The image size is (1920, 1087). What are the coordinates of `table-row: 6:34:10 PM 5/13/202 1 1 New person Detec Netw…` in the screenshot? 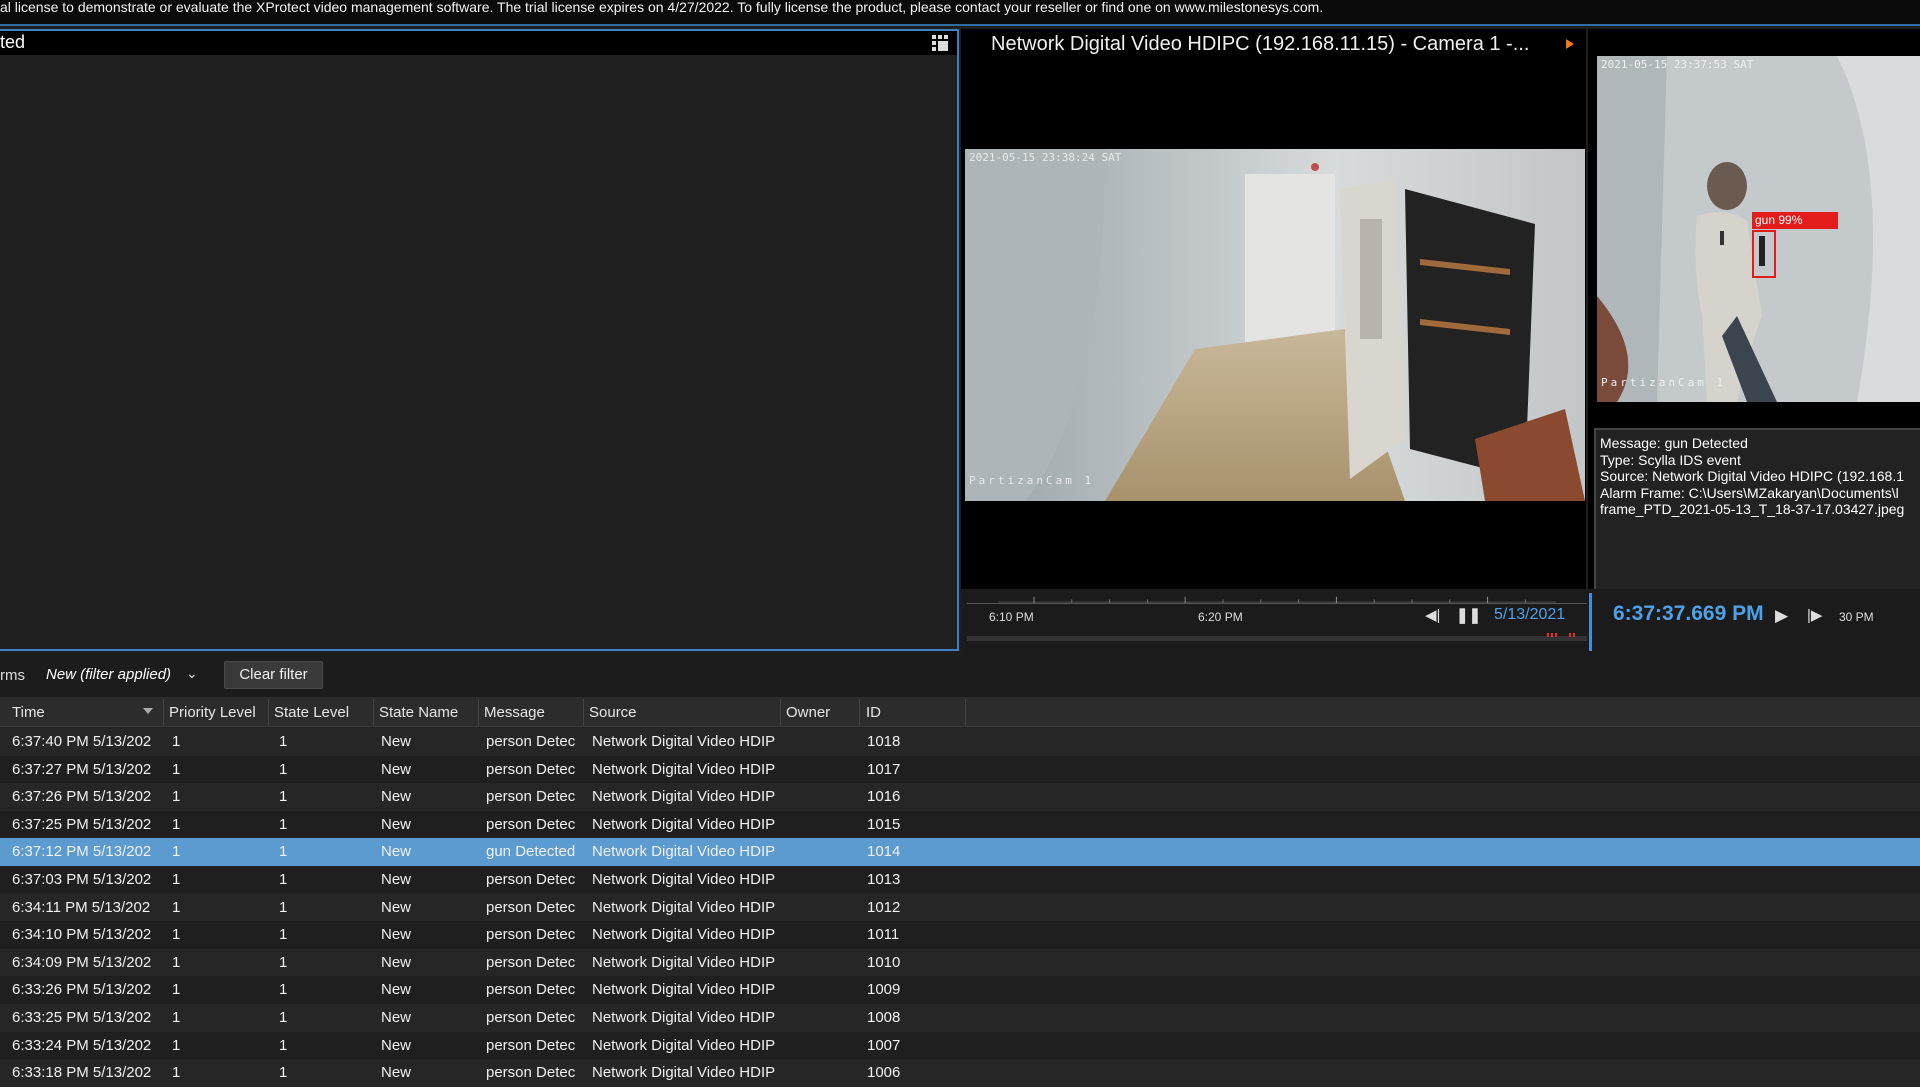 It's located at (960, 935).